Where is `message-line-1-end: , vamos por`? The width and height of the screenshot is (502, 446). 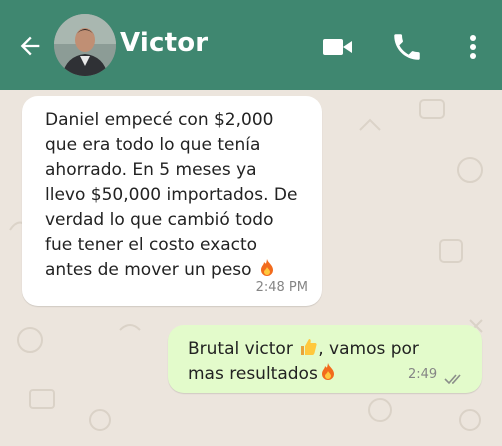
message-line-1-end: , vamos por is located at coordinates (368, 349).